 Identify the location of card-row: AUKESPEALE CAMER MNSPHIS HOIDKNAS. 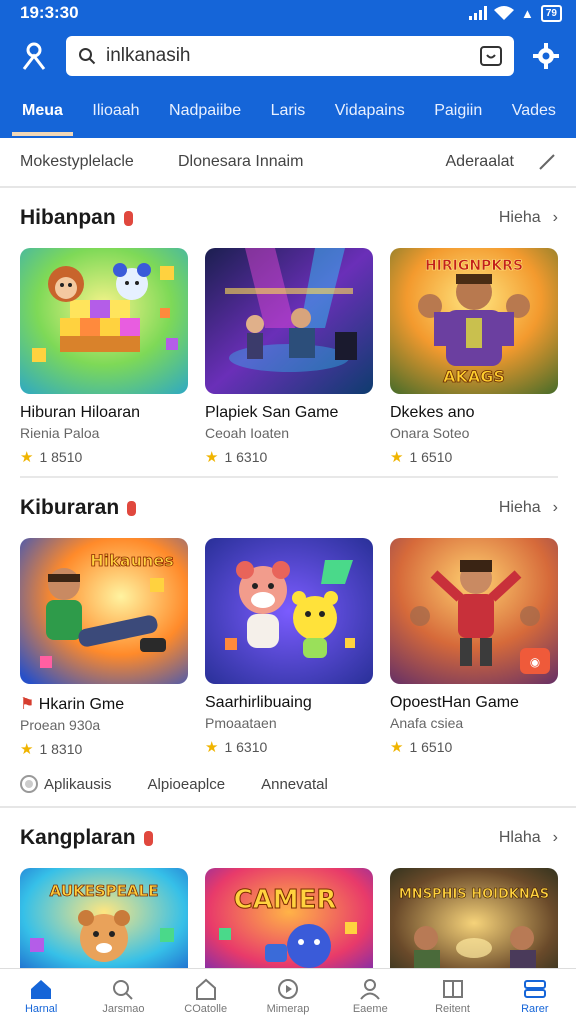
(289, 923).